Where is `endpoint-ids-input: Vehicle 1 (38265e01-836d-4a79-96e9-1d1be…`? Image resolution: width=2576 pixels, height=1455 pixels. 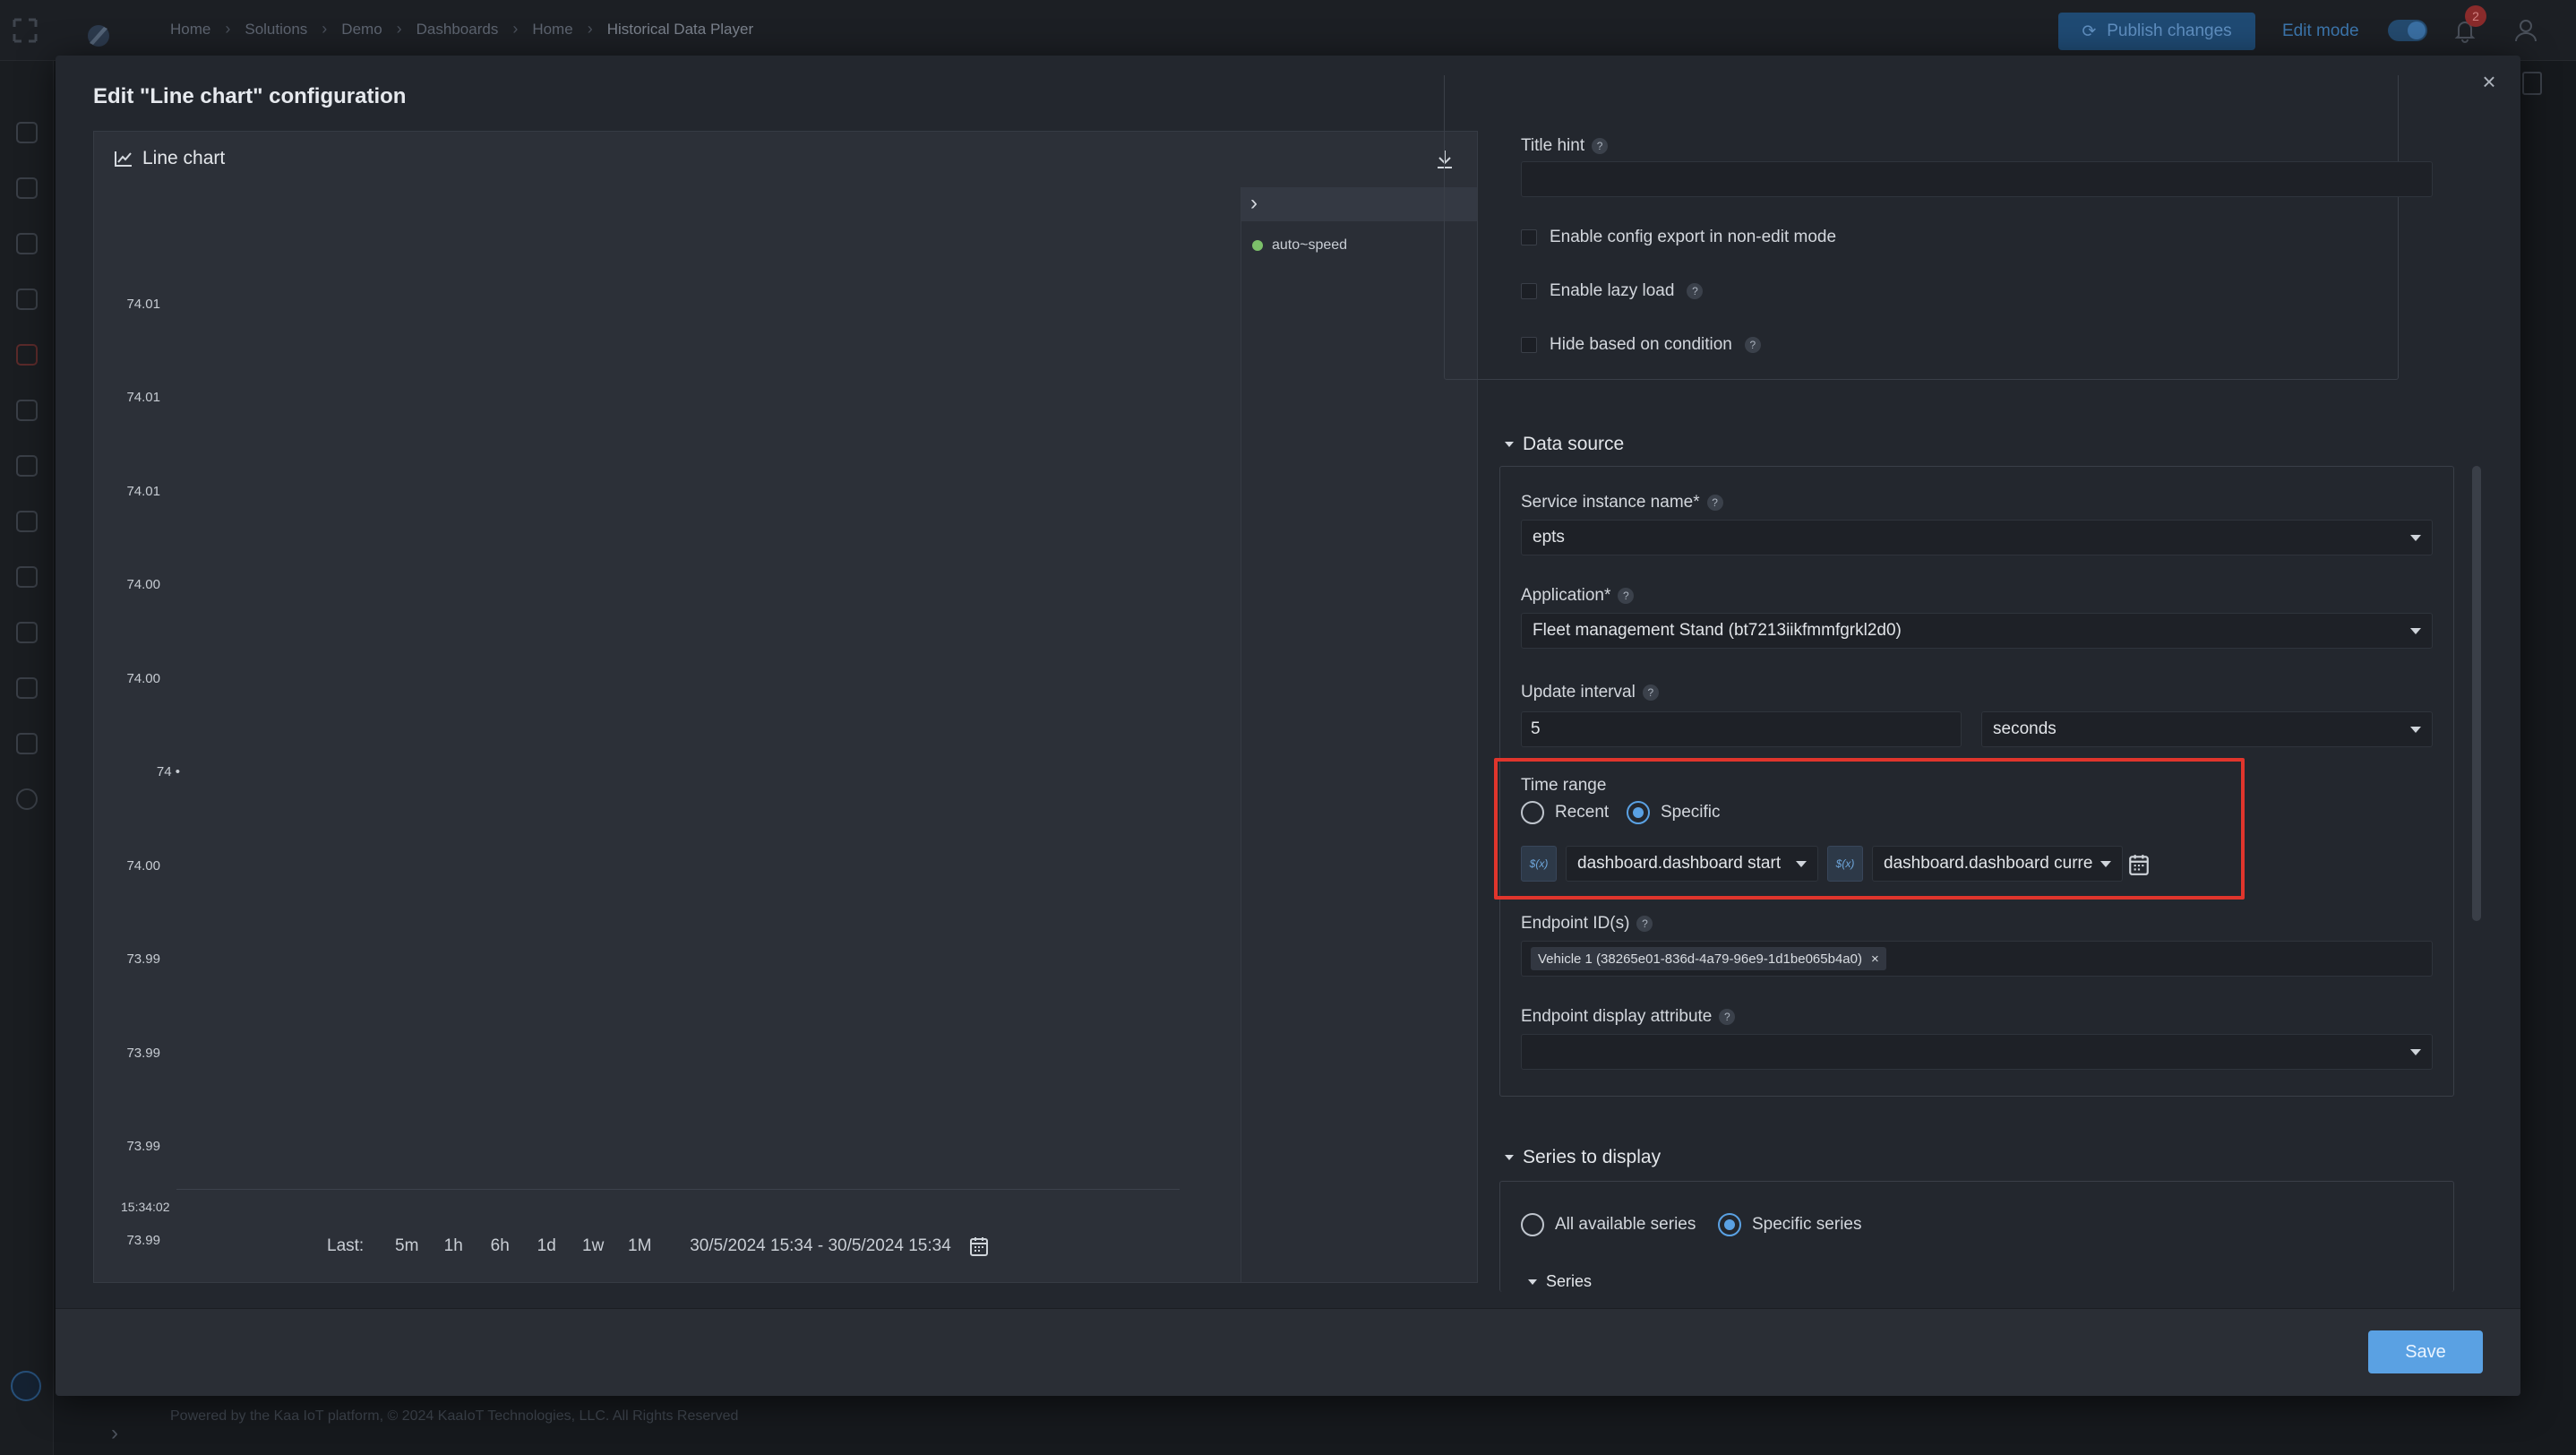
endpoint-ids-input: Vehicle 1 (38265e01-836d-4a79-96e9-1d1be… is located at coordinates (1977, 959).